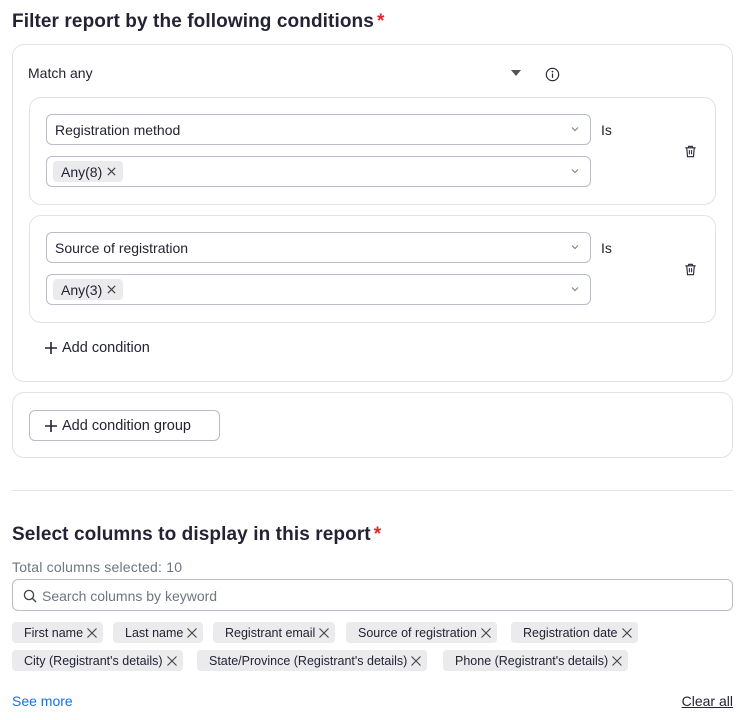  I want to click on condition-field-label: Source of registration, so click(122, 248).